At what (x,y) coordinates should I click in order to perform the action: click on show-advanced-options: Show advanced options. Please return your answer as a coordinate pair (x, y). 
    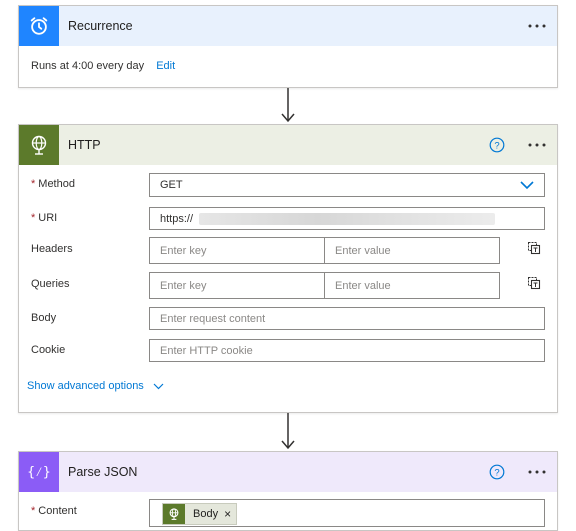
    Looking at the image, I should click on (95, 386).